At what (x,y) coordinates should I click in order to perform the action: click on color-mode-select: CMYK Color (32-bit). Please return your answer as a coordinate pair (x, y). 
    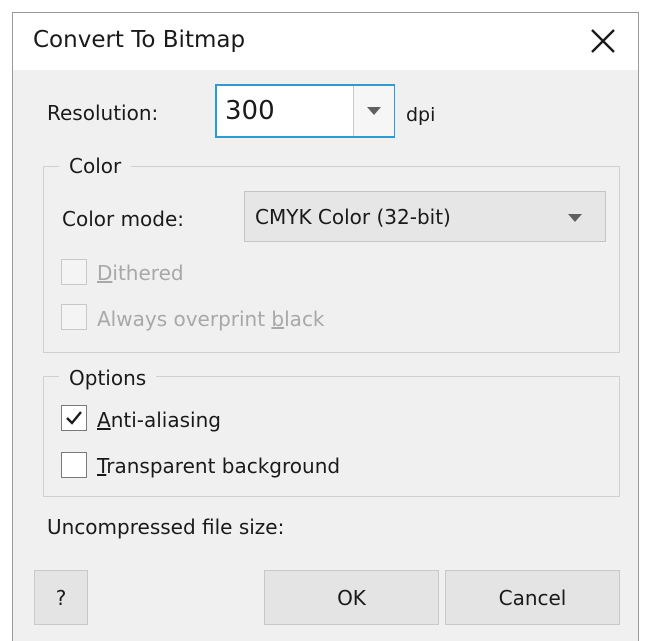
    Looking at the image, I should click on (425, 216).